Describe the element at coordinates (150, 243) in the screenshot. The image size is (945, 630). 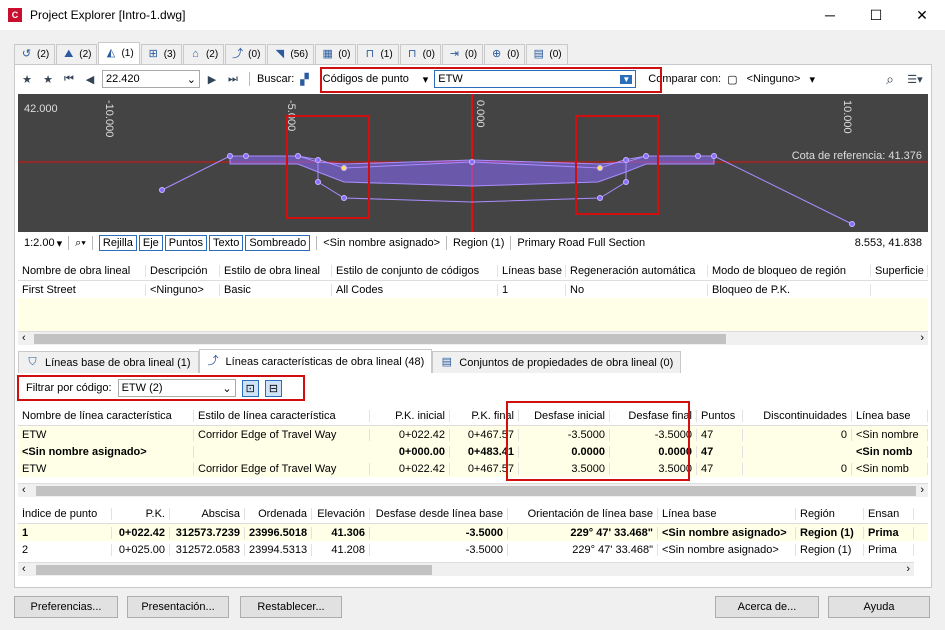
I see `toggle-axis: Eje` at that location.